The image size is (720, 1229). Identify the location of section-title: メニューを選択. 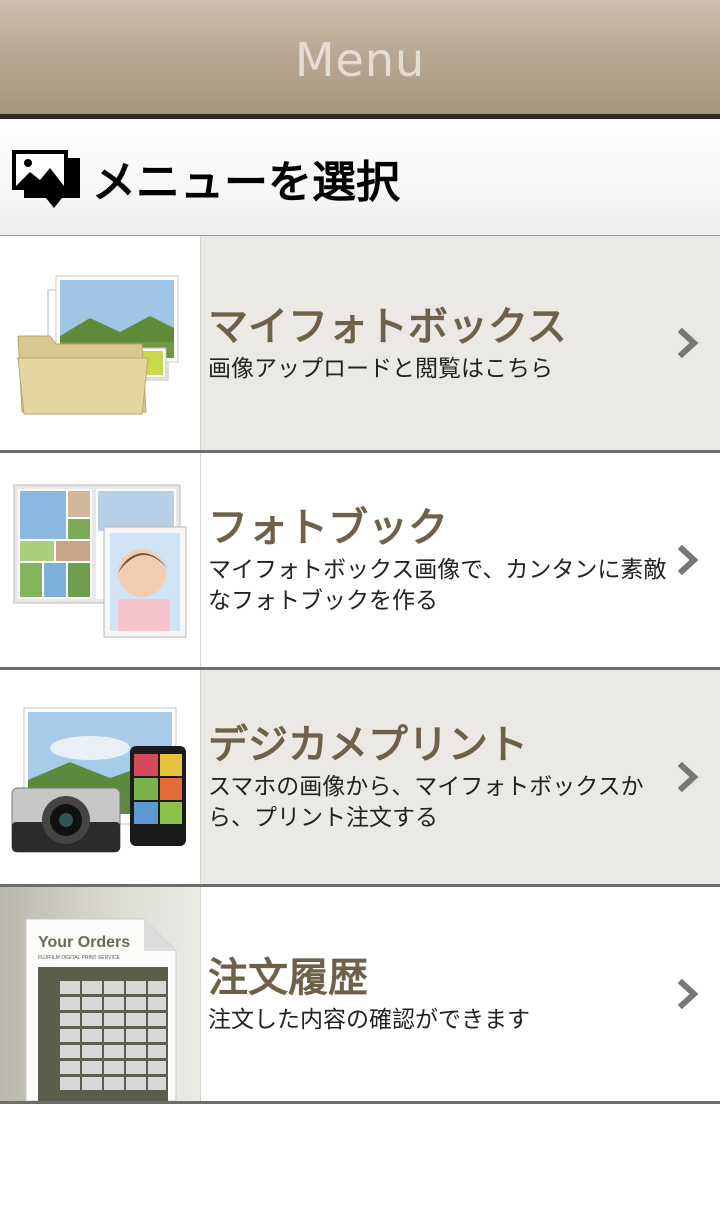
(246, 182).